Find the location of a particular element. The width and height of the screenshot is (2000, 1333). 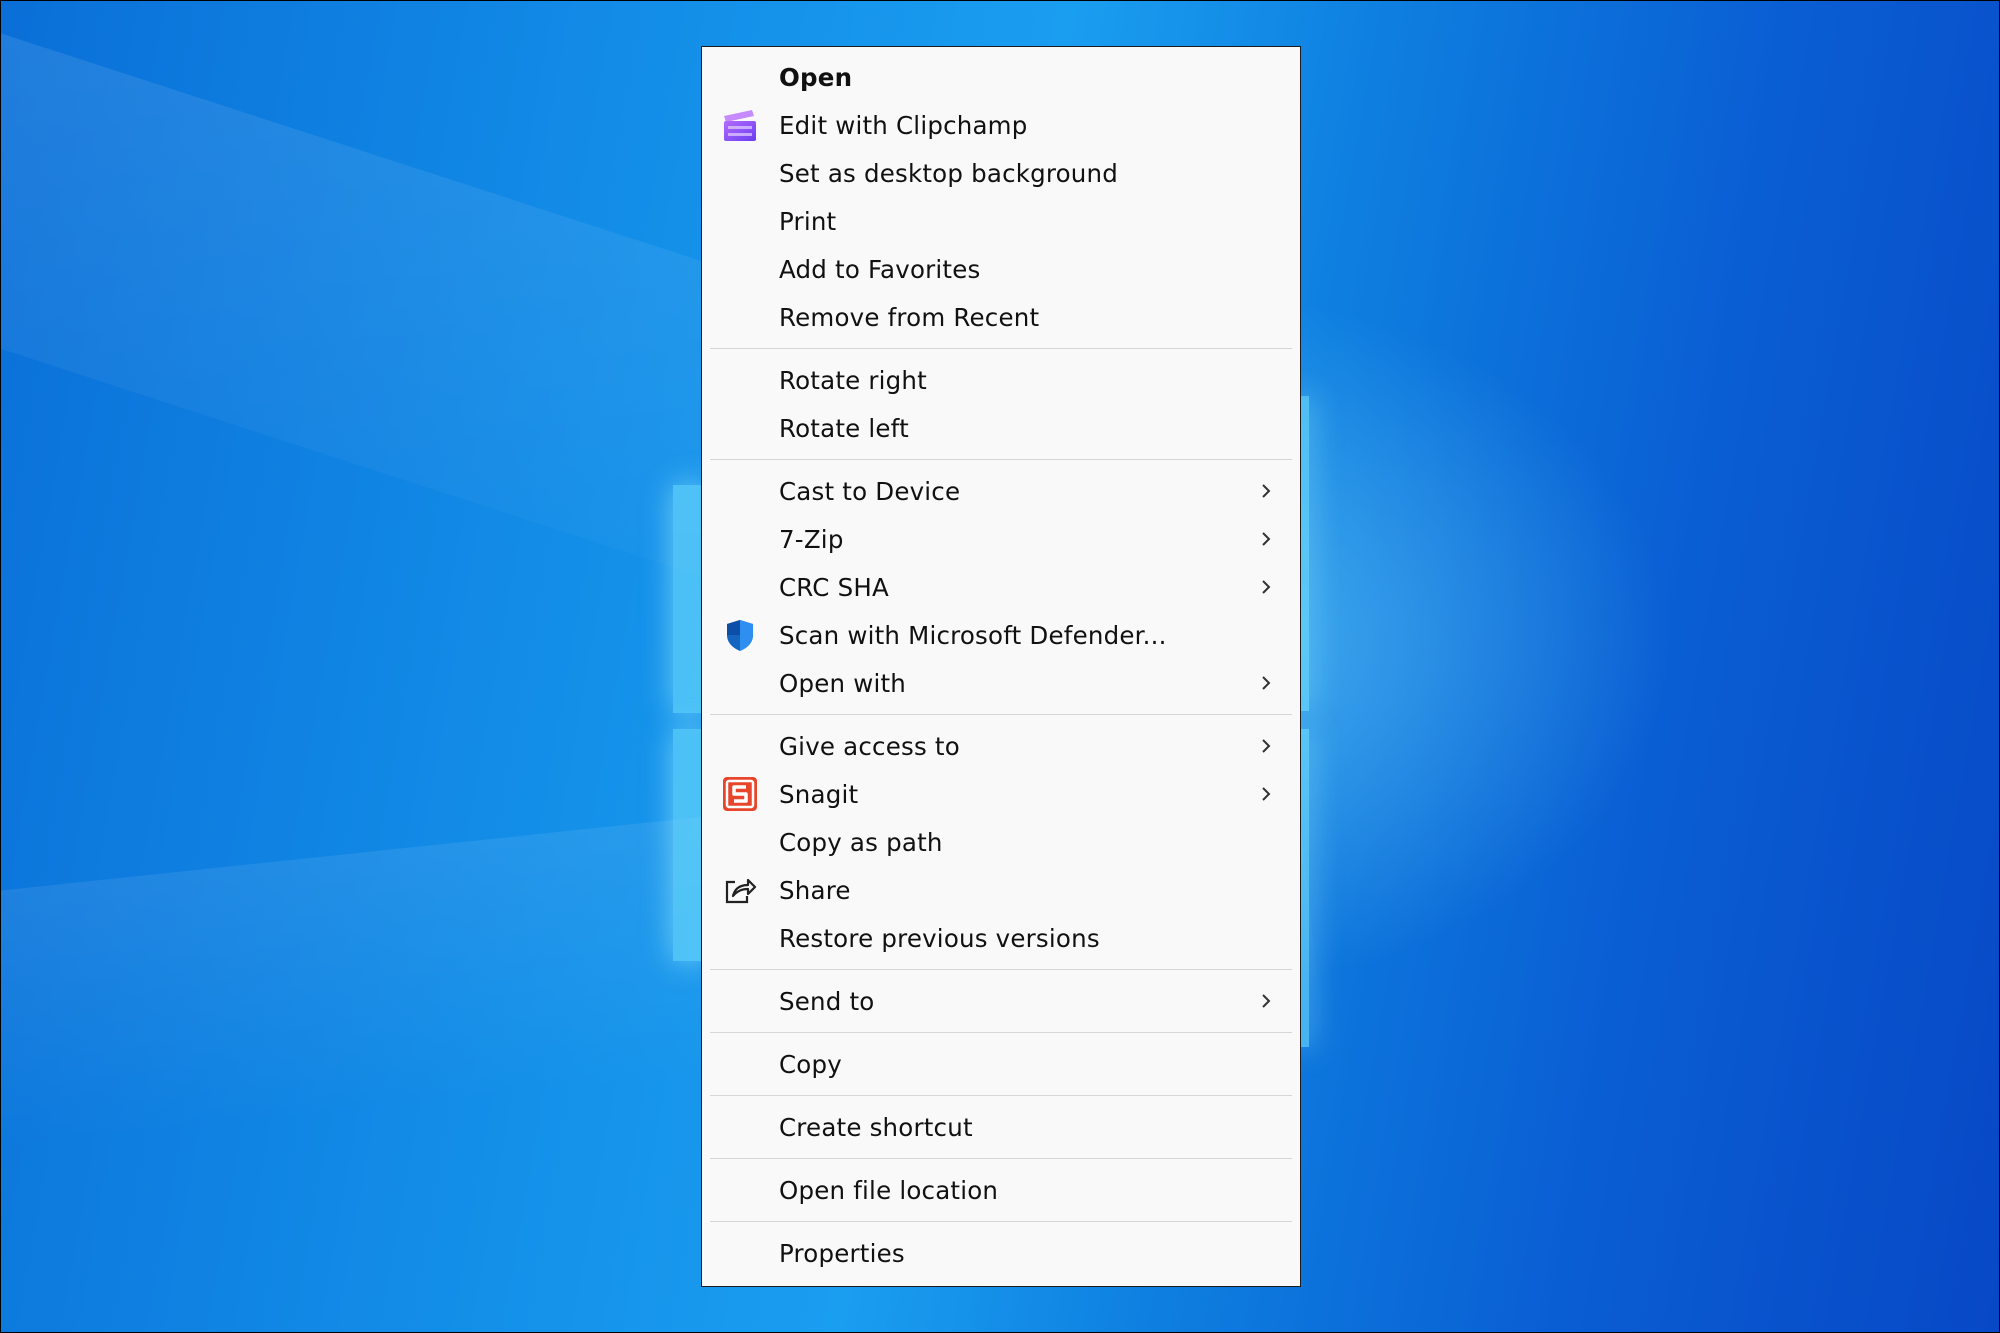

menu-item-label: Edit with Clipchamp is located at coordinates (903, 125).